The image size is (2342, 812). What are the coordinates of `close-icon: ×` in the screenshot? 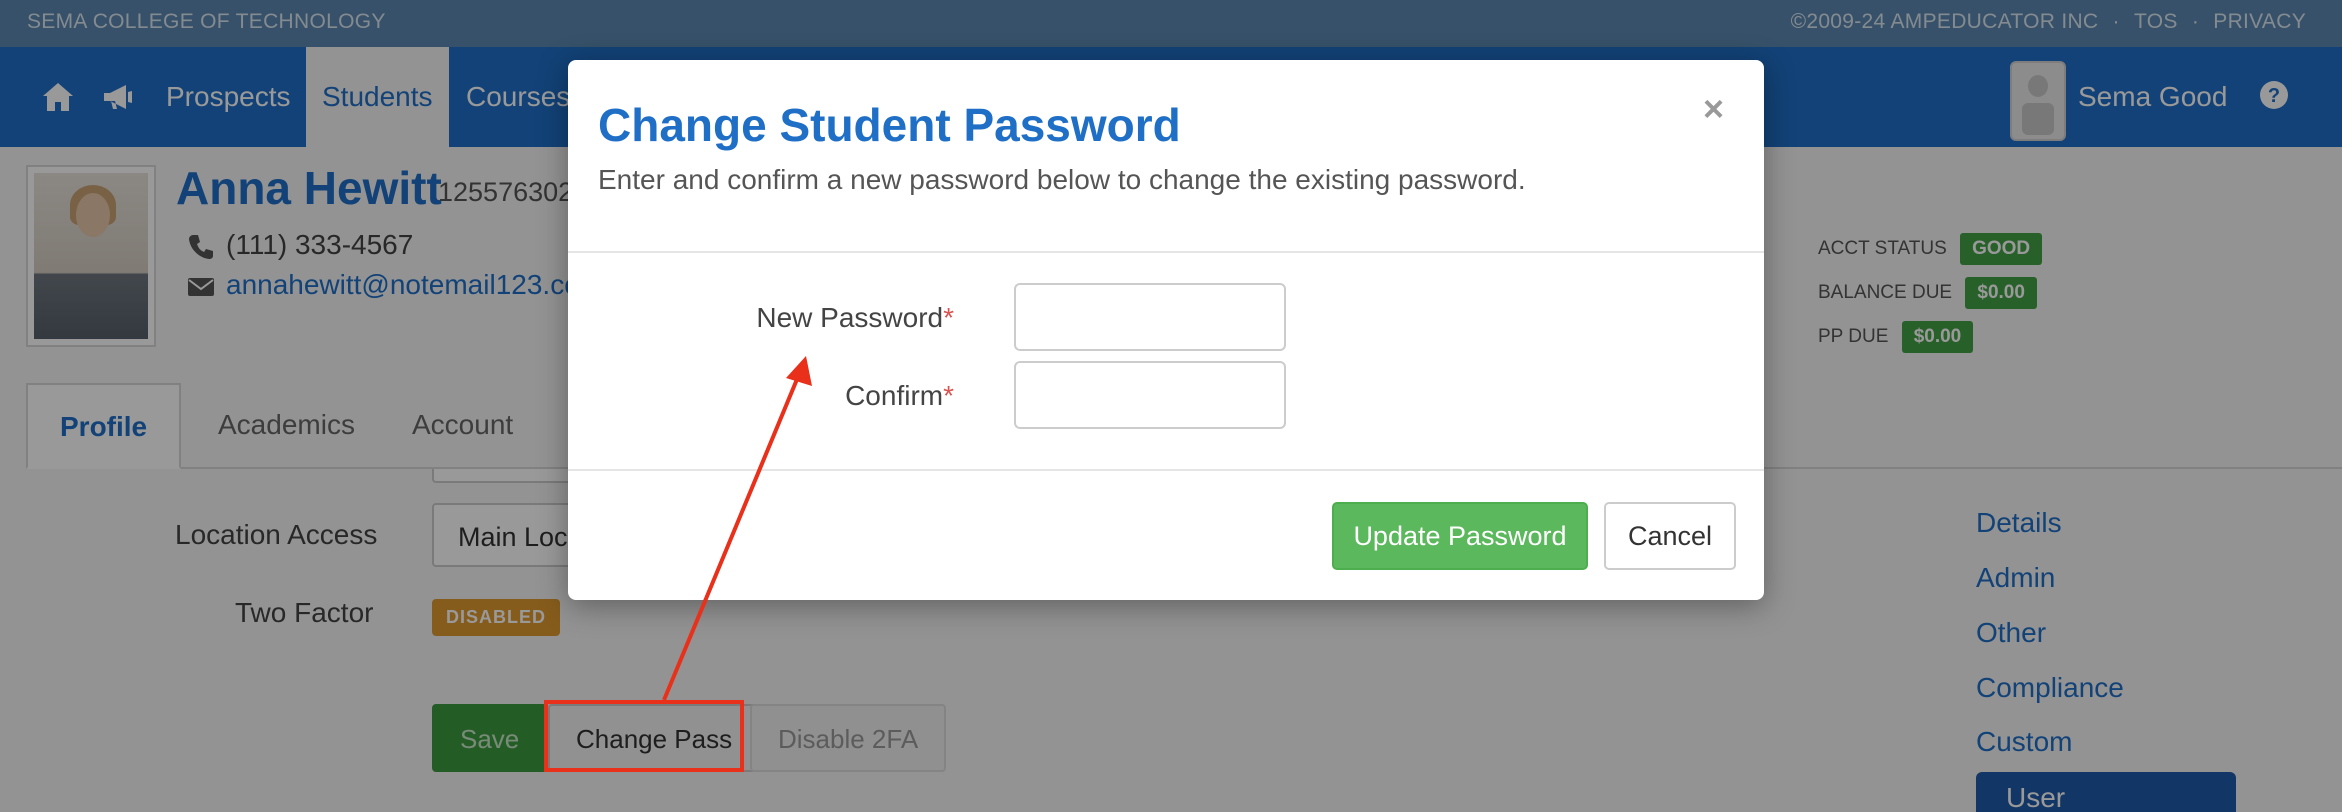 It's located at (1713, 109).